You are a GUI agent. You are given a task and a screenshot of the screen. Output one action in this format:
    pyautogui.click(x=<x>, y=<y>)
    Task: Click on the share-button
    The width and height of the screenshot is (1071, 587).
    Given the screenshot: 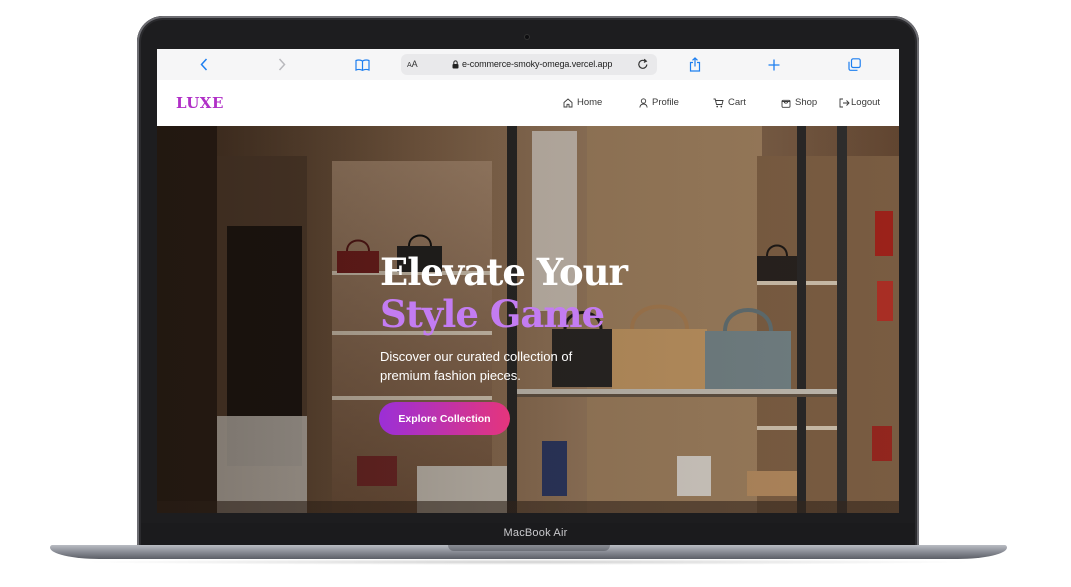 What is the action you would take?
    pyautogui.click(x=695, y=64)
    